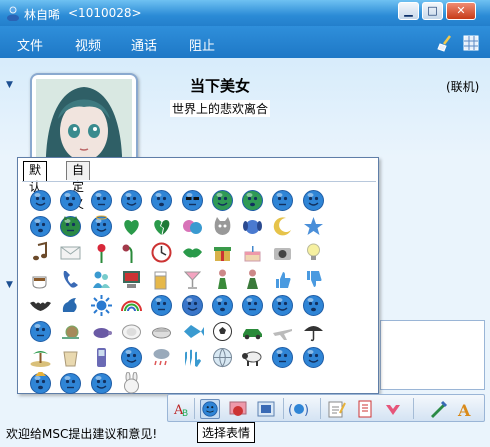 The height and width of the screenshot is (447, 490). What do you see at coordinates (365, 409) in the screenshot?
I see `notepad-icon` at bounding box center [365, 409].